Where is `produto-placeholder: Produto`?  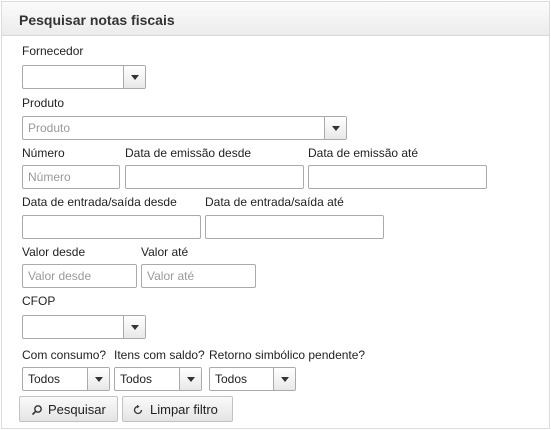 produto-placeholder: Produto is located at coordinates (49, 128).